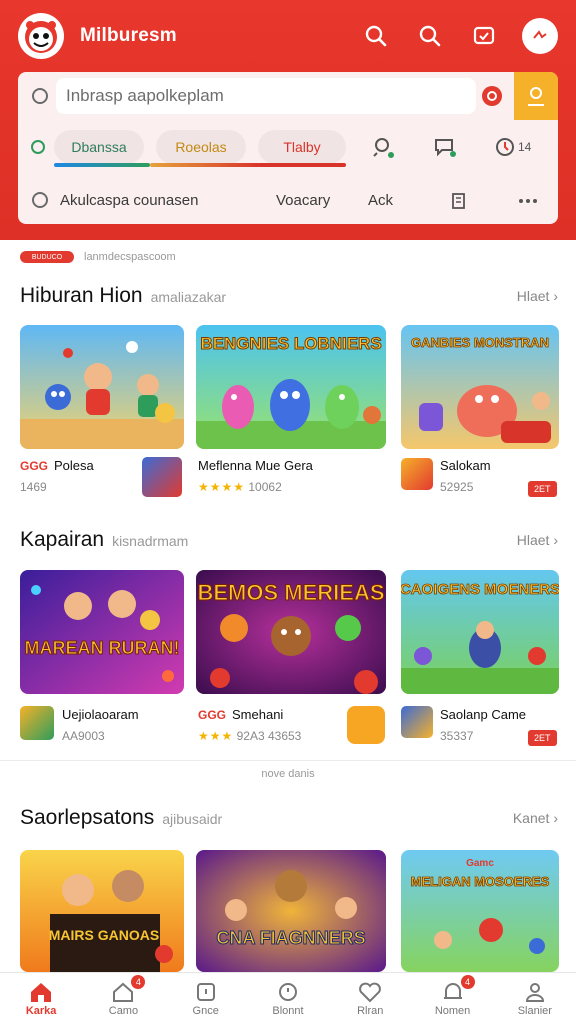 This screenshot has width=576, height=1024. I want to click on chip-2: Tlalby, so click(302, 147).